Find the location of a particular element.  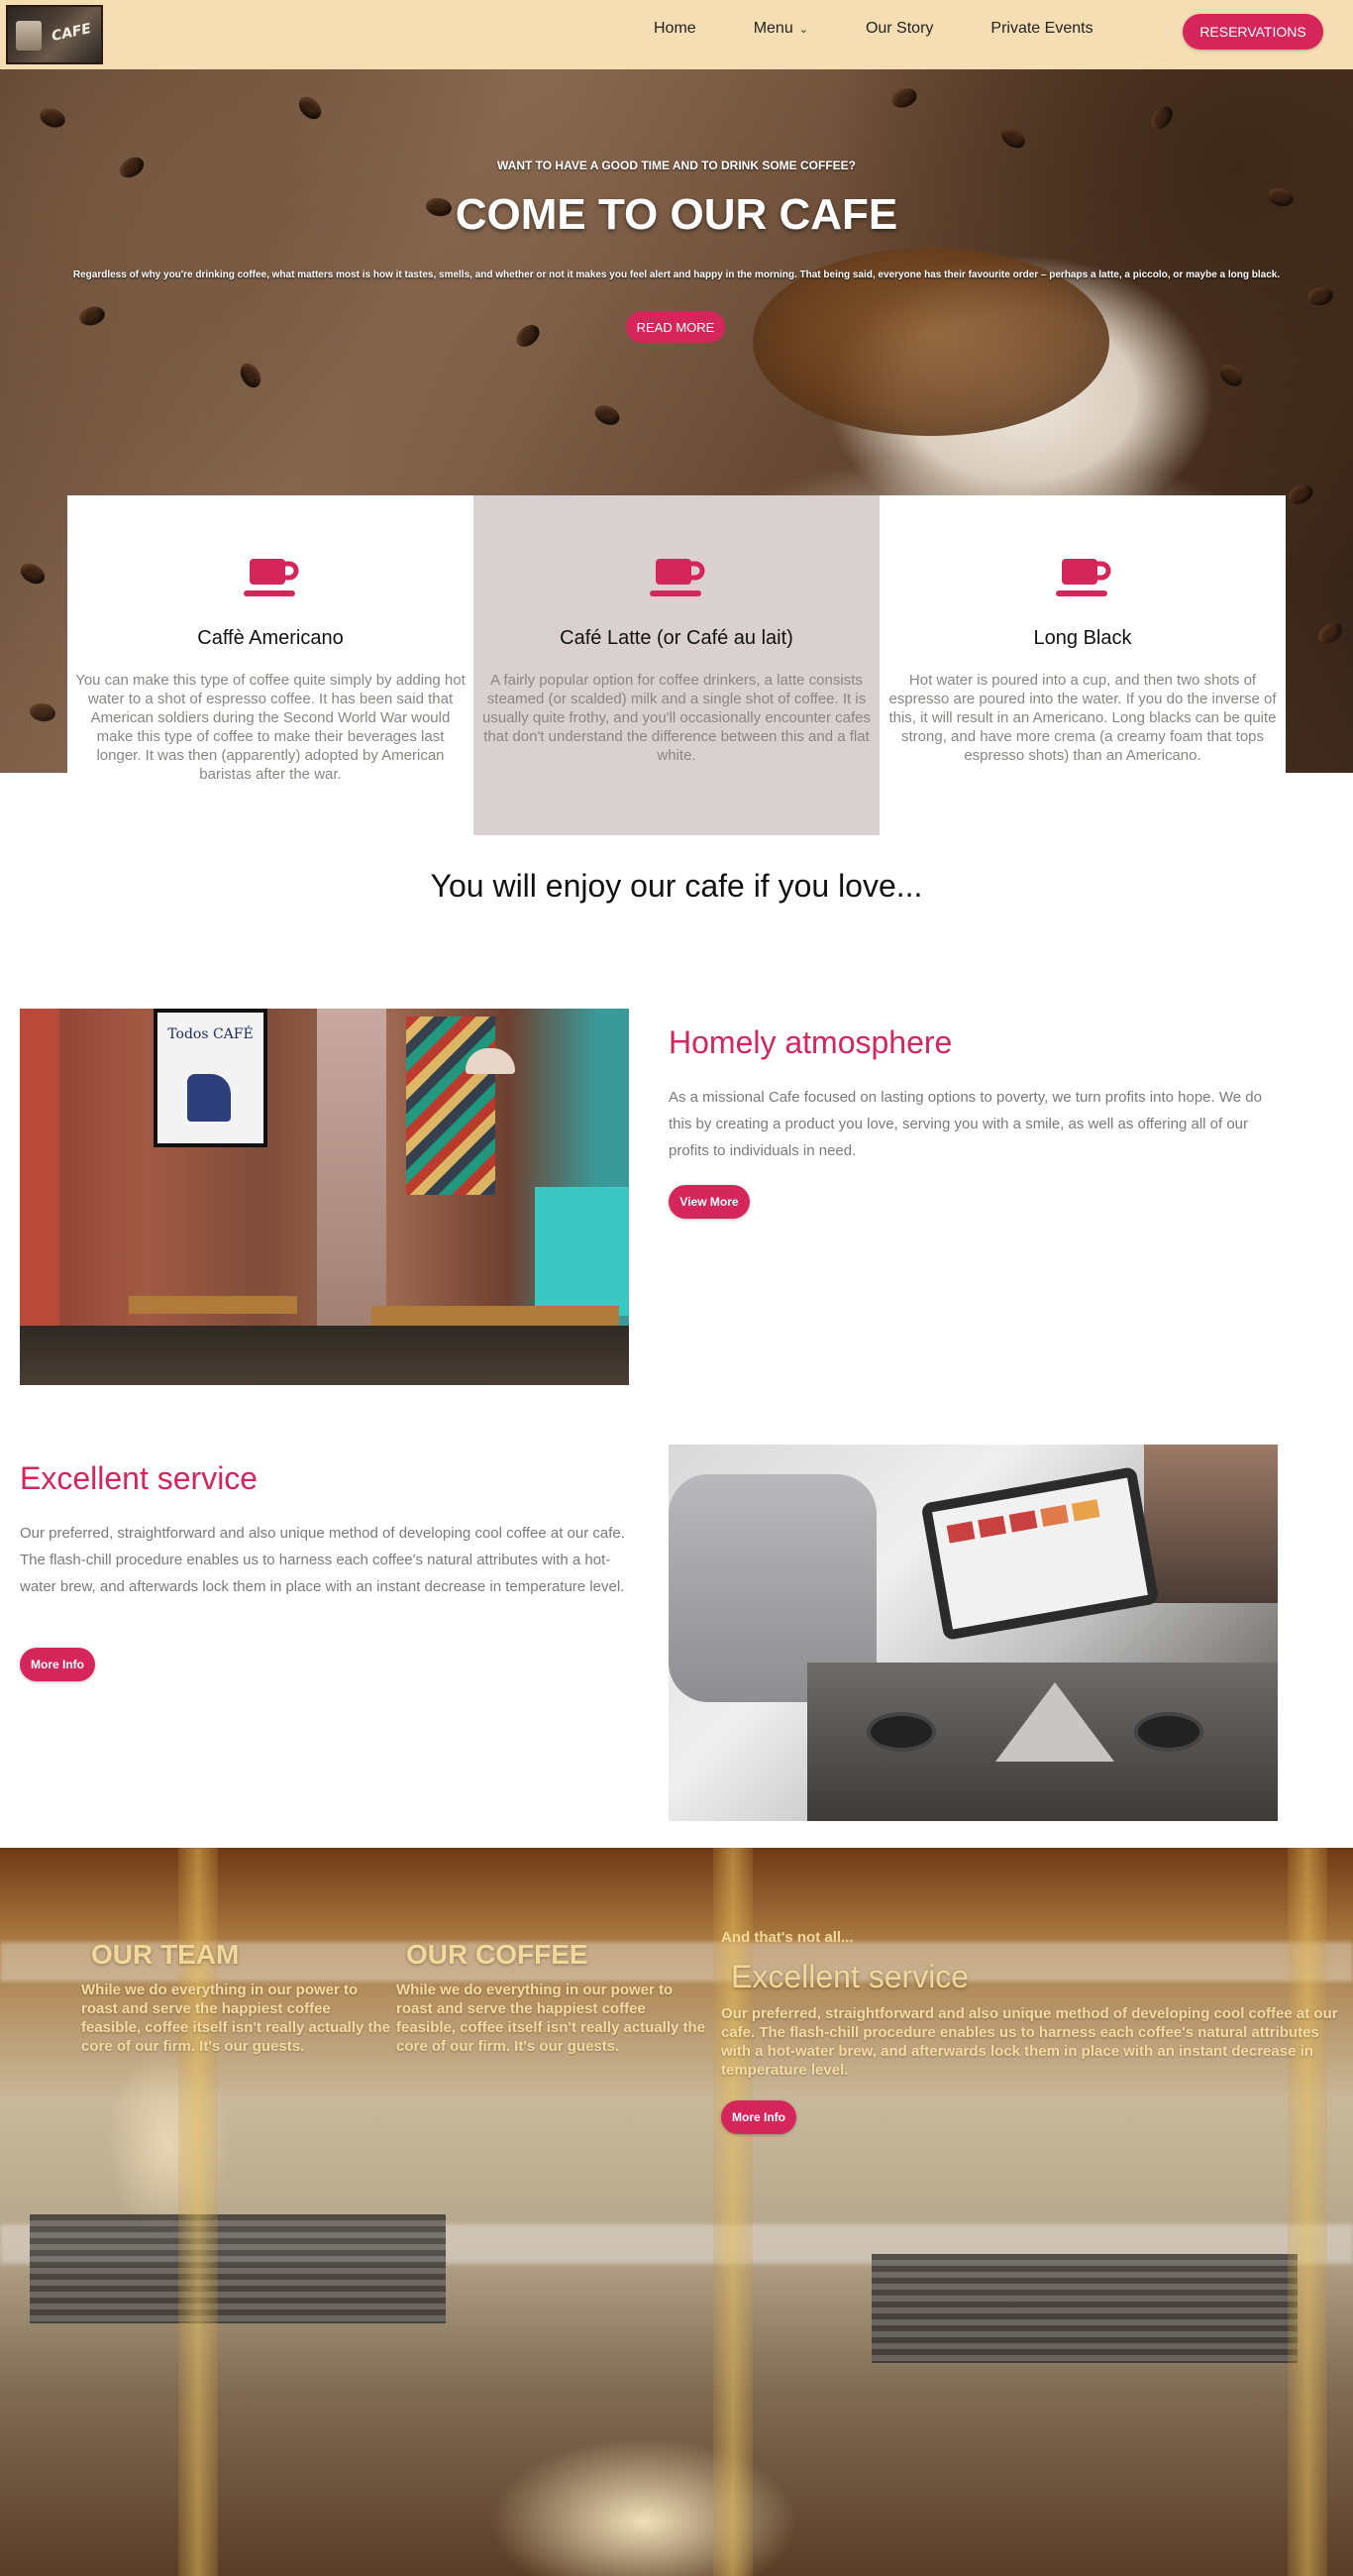

read-more-button: READ MORE is located at coordinates (675, 327).